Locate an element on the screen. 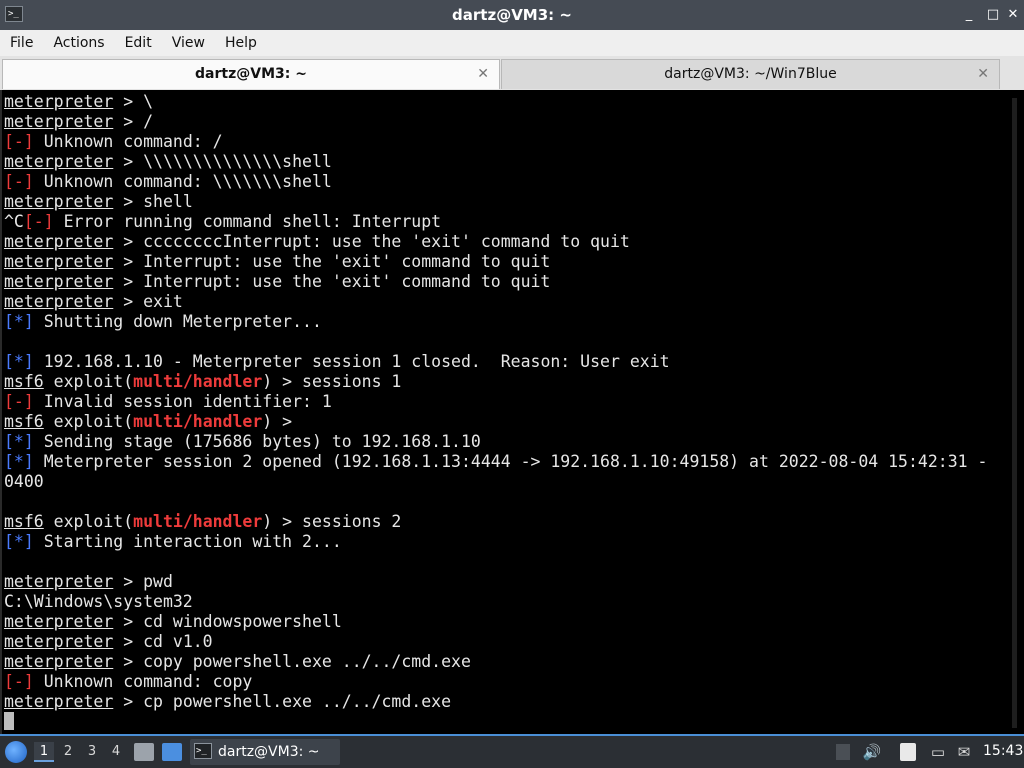 This screenshot has height=768, width=1024. menu-help: Help is located at coordinates (241, 43).